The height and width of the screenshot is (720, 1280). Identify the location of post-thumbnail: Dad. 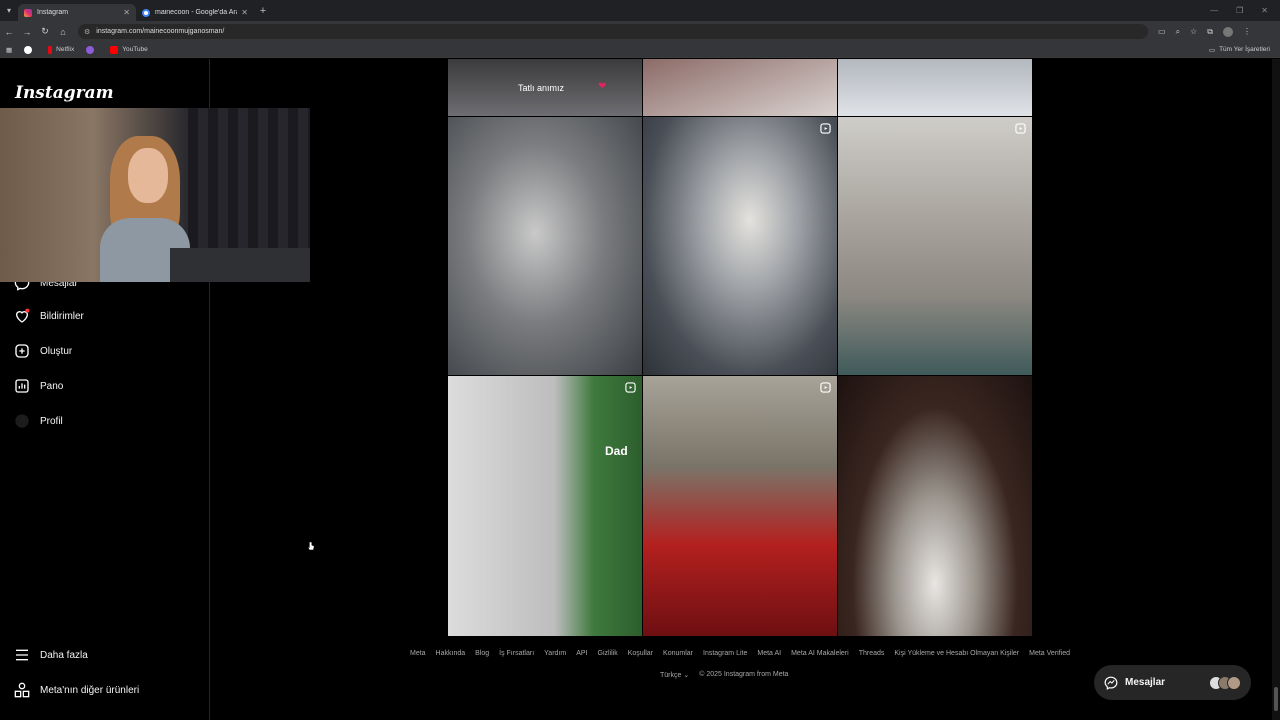
(545, 506).